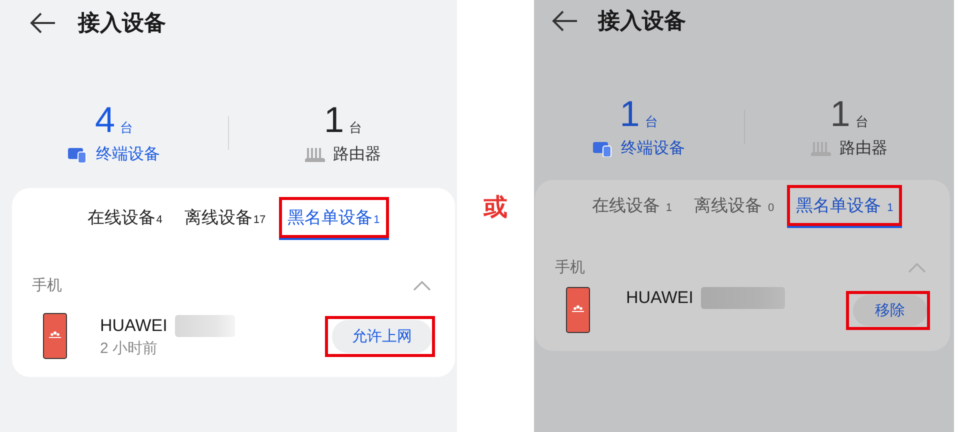 The height and width of the screenshot is (432, 964). I want to click on tab: 离线设备 17, so click(225, 217).